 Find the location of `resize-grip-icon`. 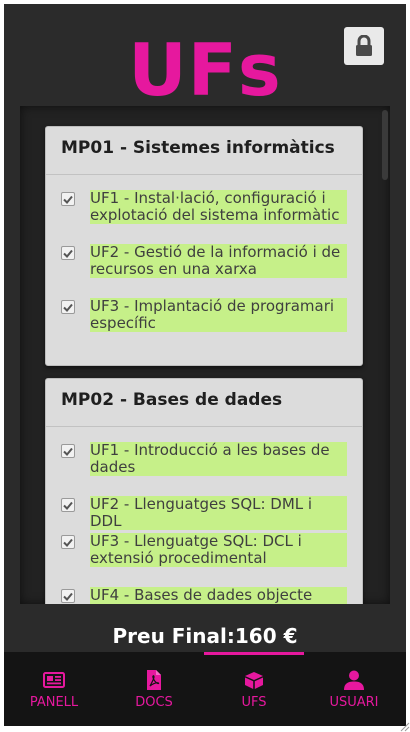

resize-grip-icon is located at coordinates (404, 726).